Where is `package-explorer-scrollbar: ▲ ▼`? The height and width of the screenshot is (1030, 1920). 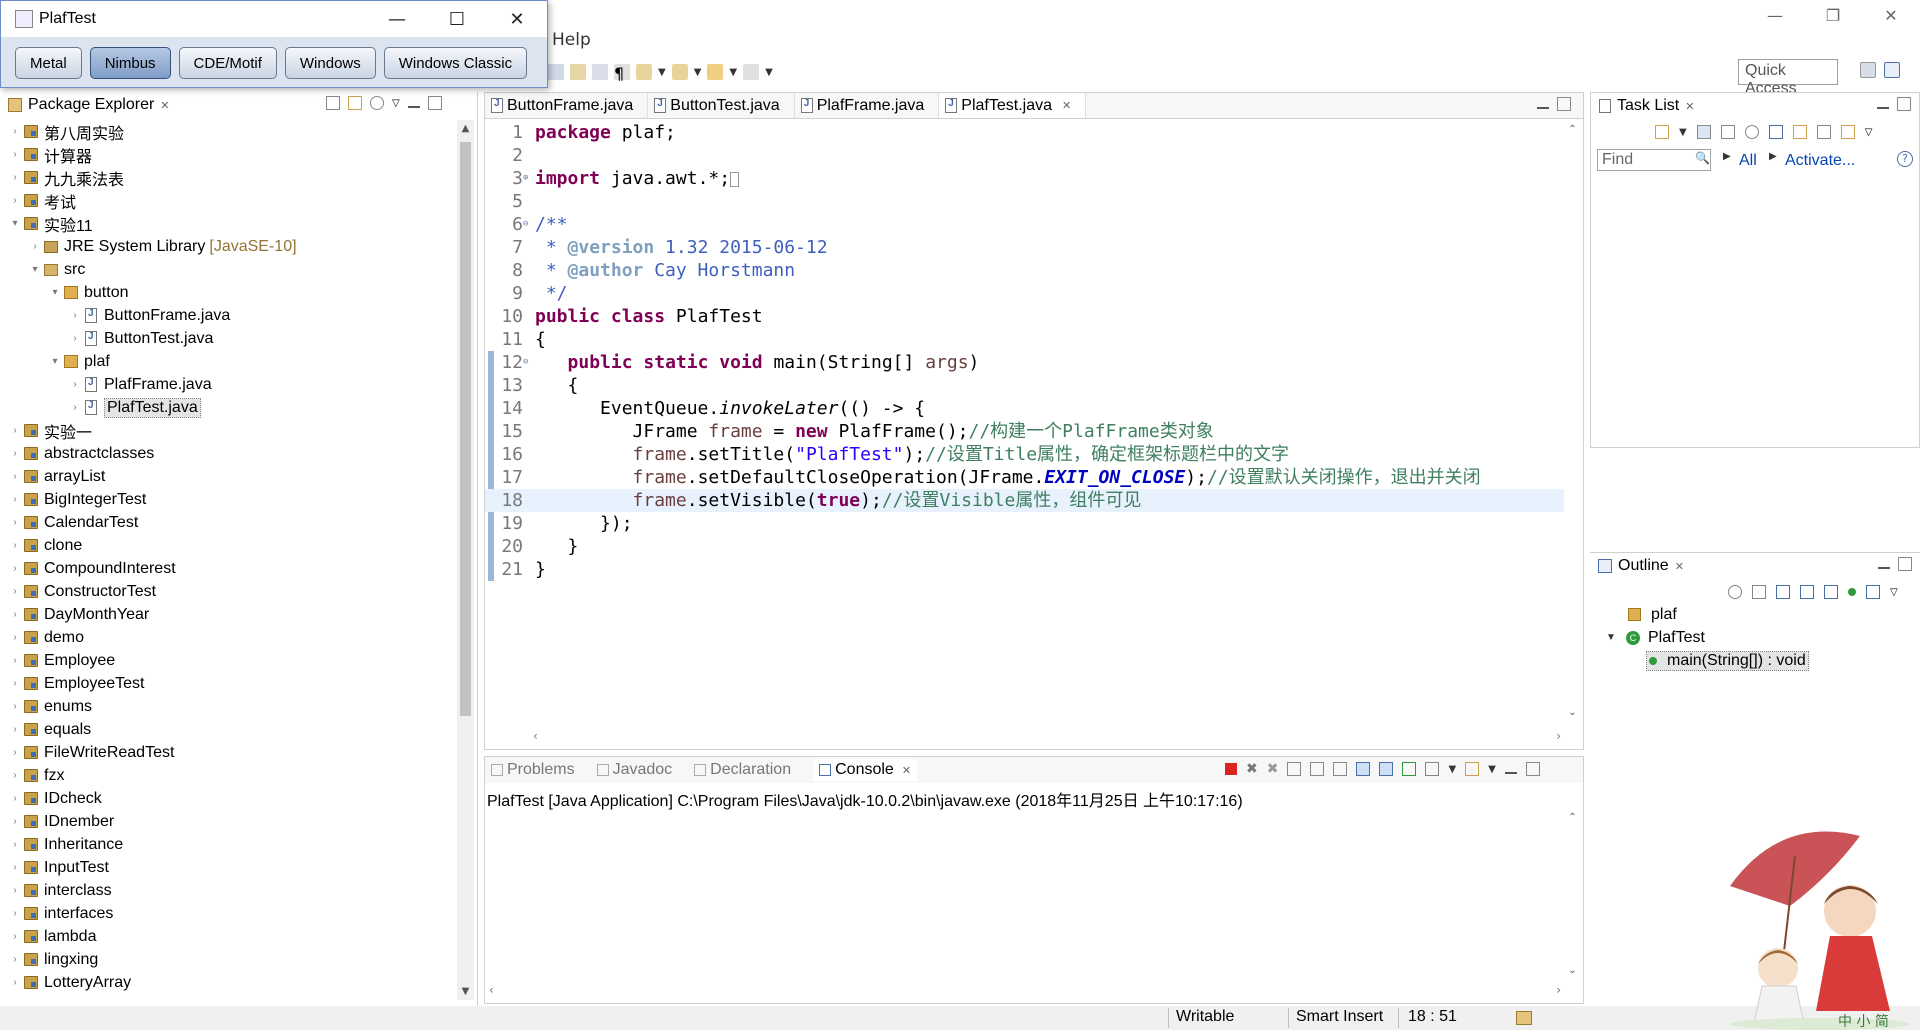
package-explorer-scrollbar: ▲ ▼ is located at coordinates (465, 560).